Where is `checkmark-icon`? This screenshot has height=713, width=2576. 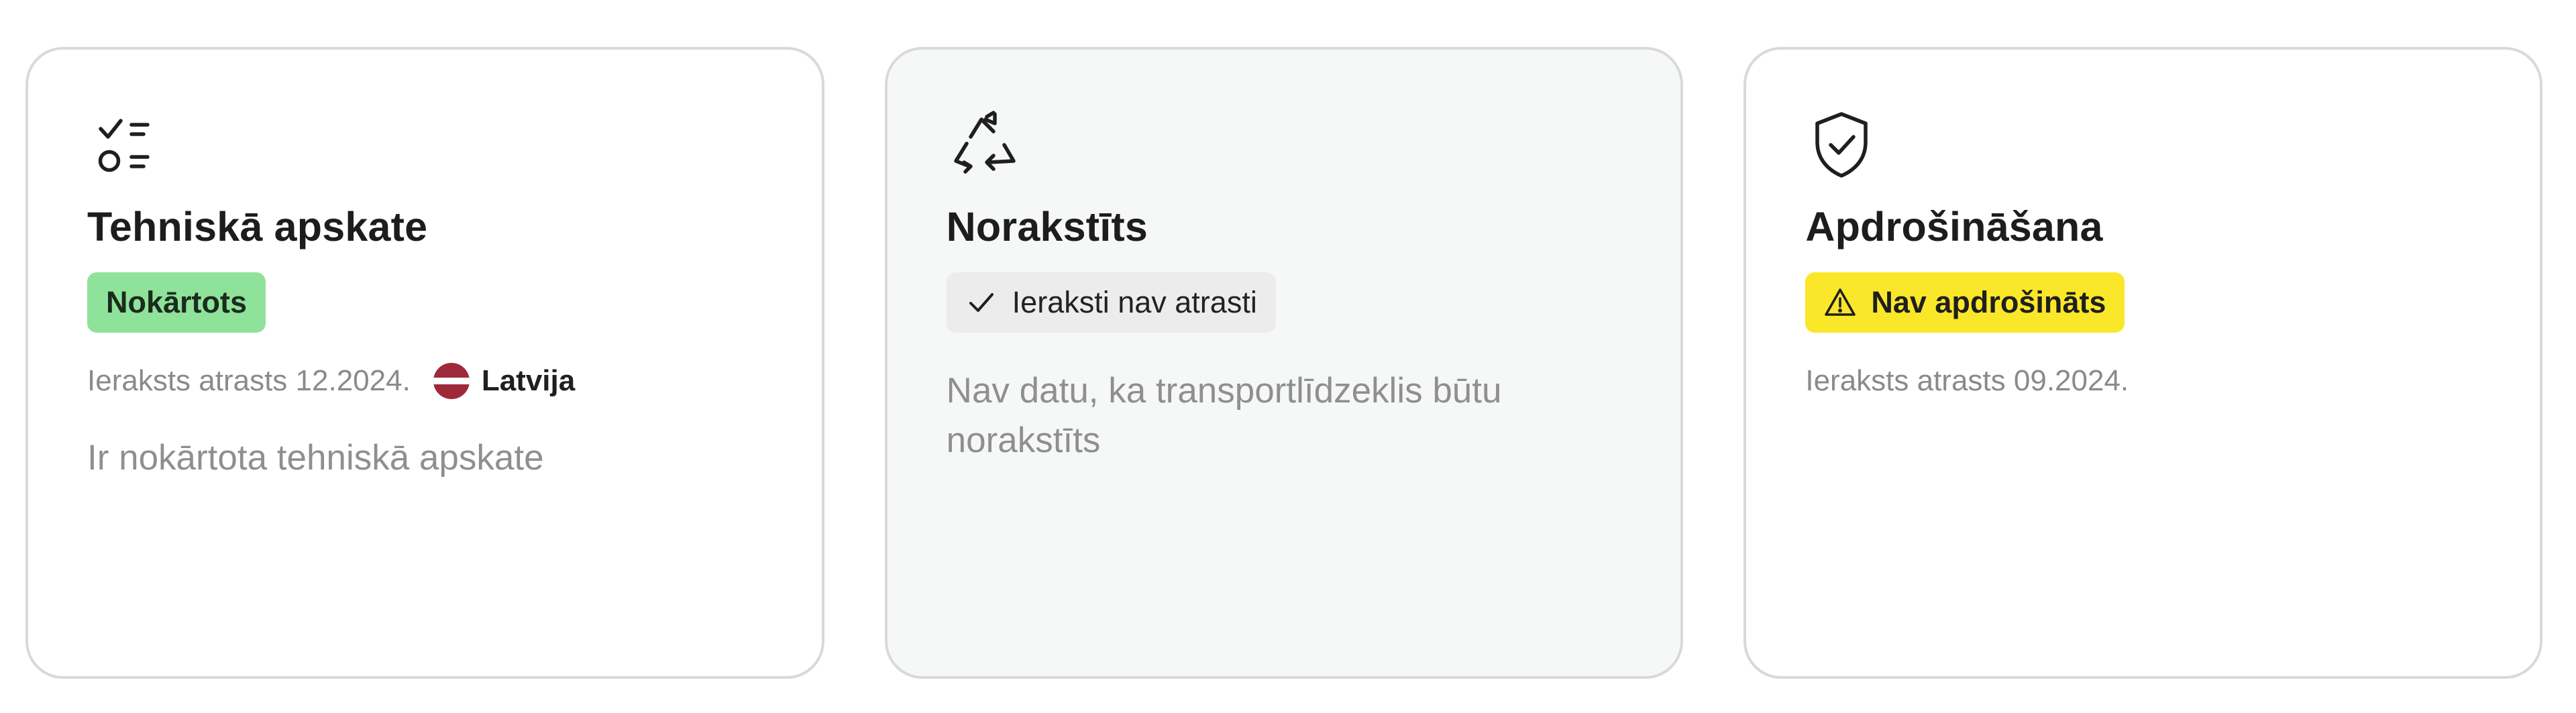
checkmark-icon is located at coordinates (981, 302).